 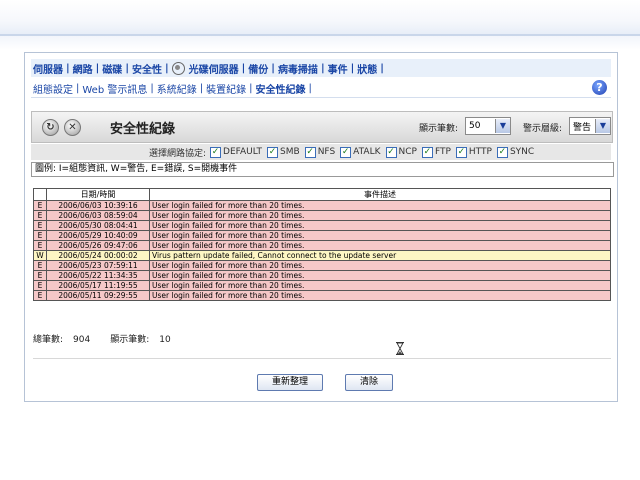 I want to click on subnav-config: 組態設定, so click(x=53, y=88).